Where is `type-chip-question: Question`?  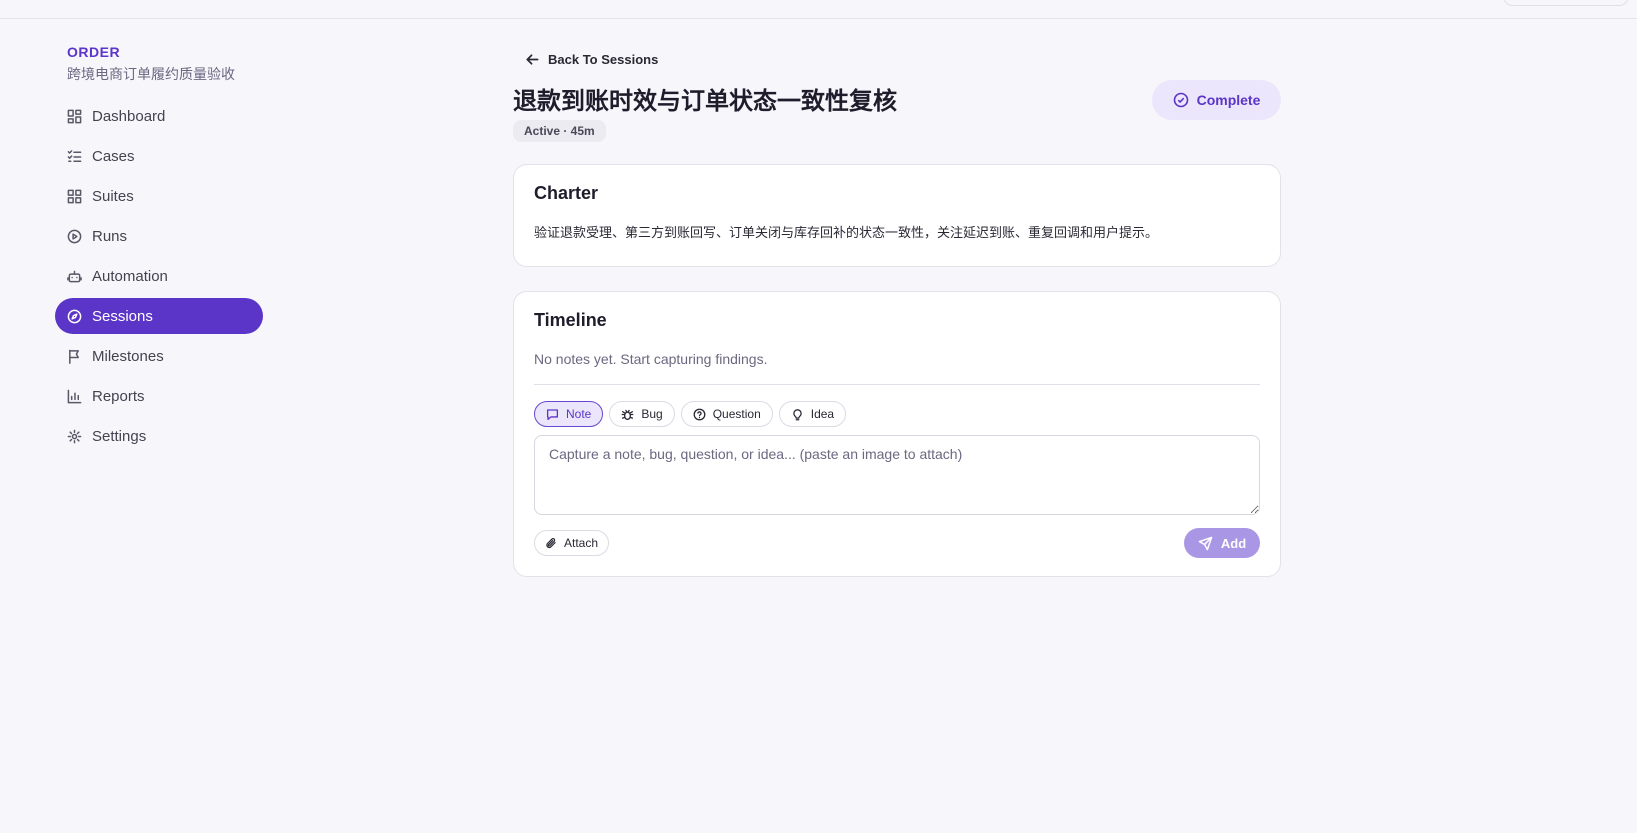
type-chip-question: Question is located at coordinates (726, 414).